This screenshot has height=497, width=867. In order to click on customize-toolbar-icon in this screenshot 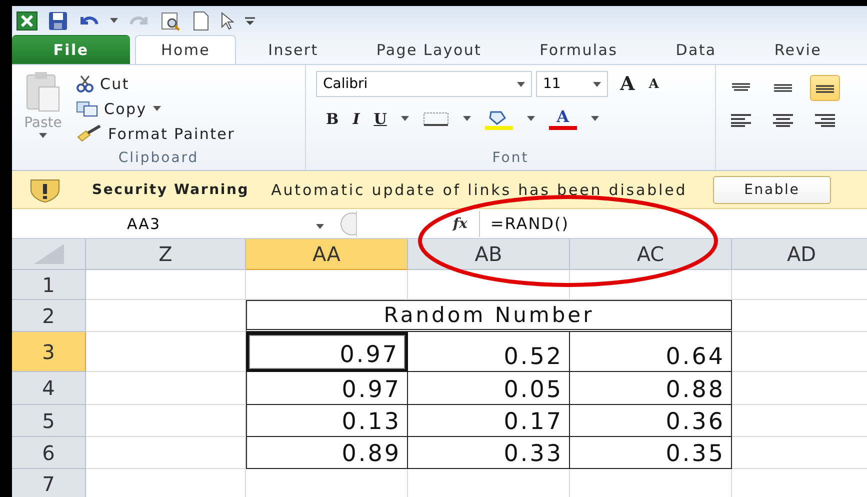, I will do `click(250, 20)`.